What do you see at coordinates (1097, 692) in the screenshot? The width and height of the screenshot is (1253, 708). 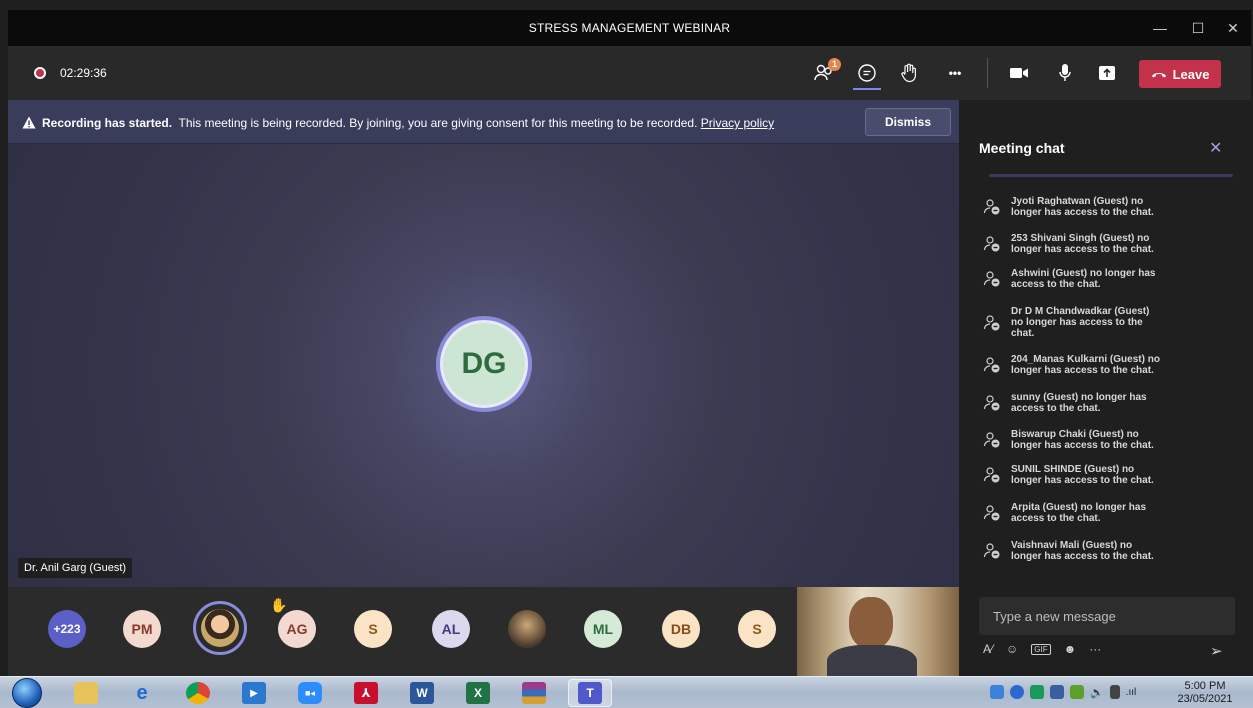 I see `volume-icon: 🔊` at bounding box center [1097, 692].